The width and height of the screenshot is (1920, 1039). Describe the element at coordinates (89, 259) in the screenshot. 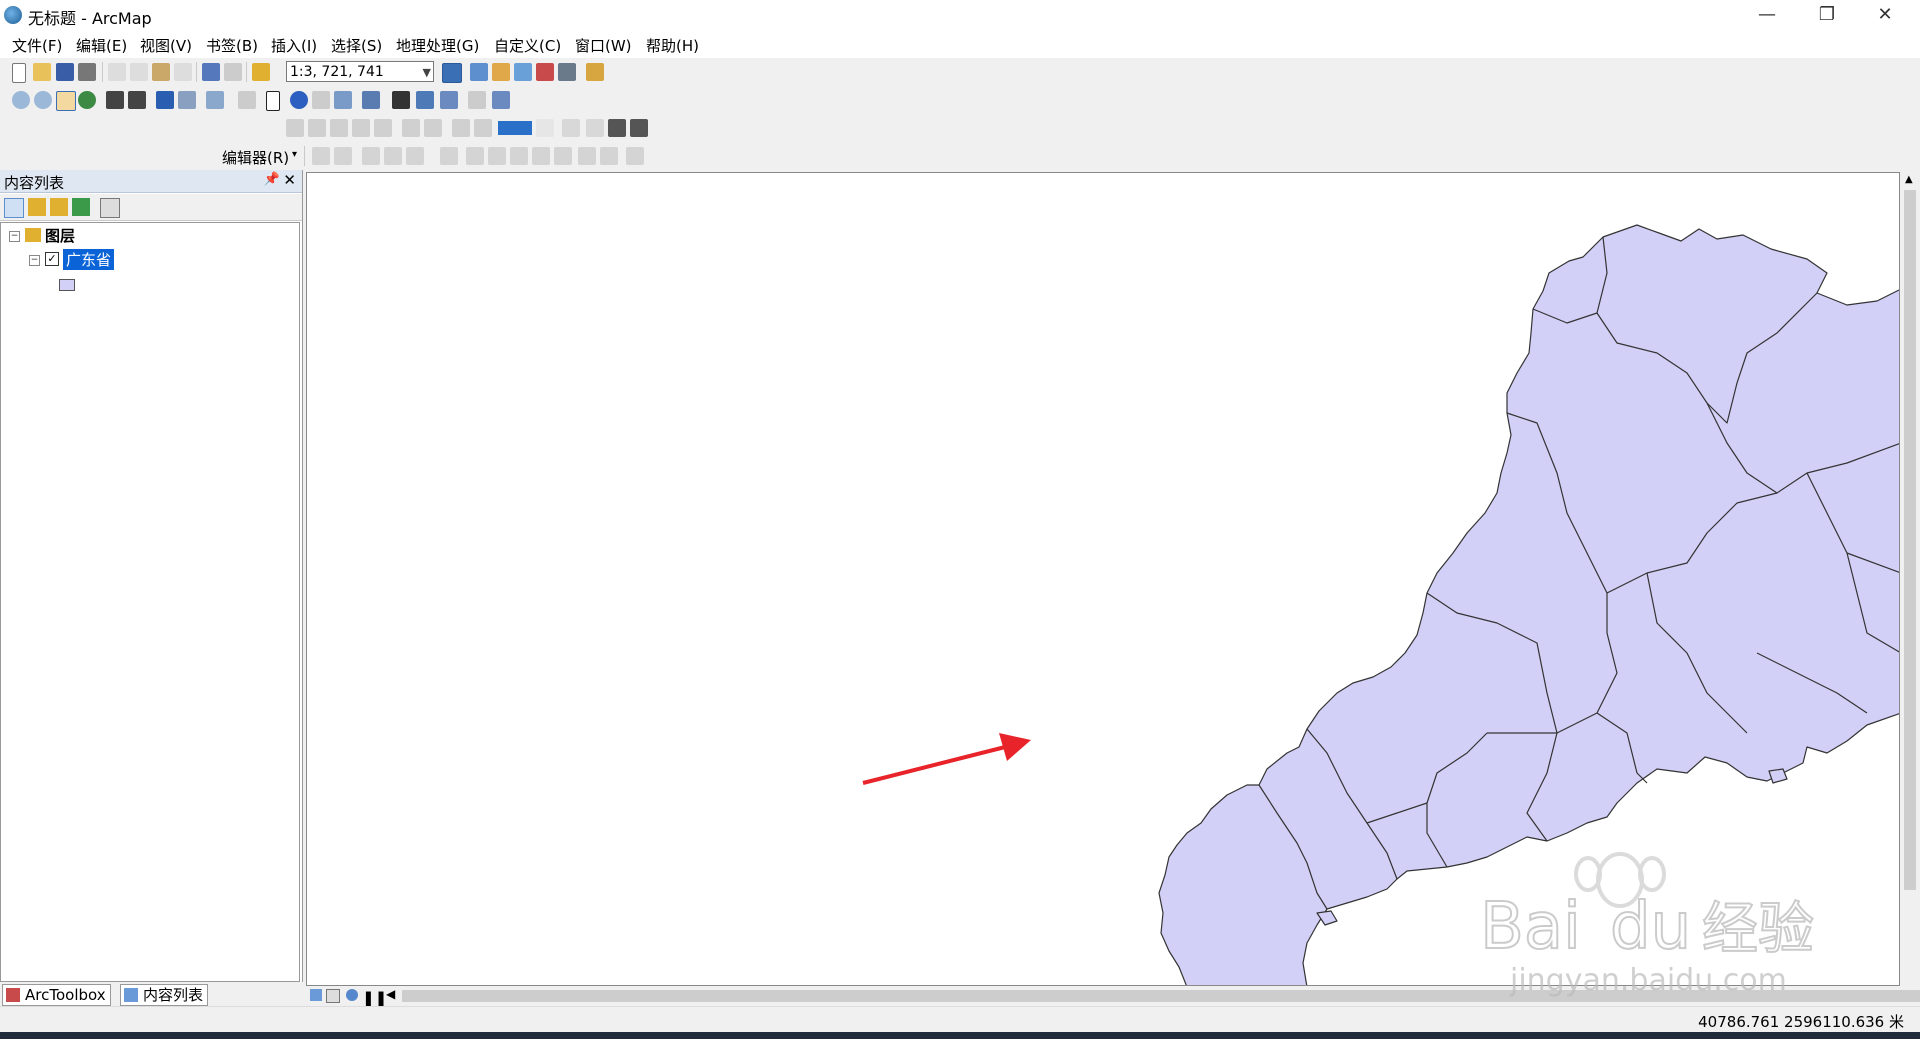

I see `layer-name-guangdong: 广东省` at that location.